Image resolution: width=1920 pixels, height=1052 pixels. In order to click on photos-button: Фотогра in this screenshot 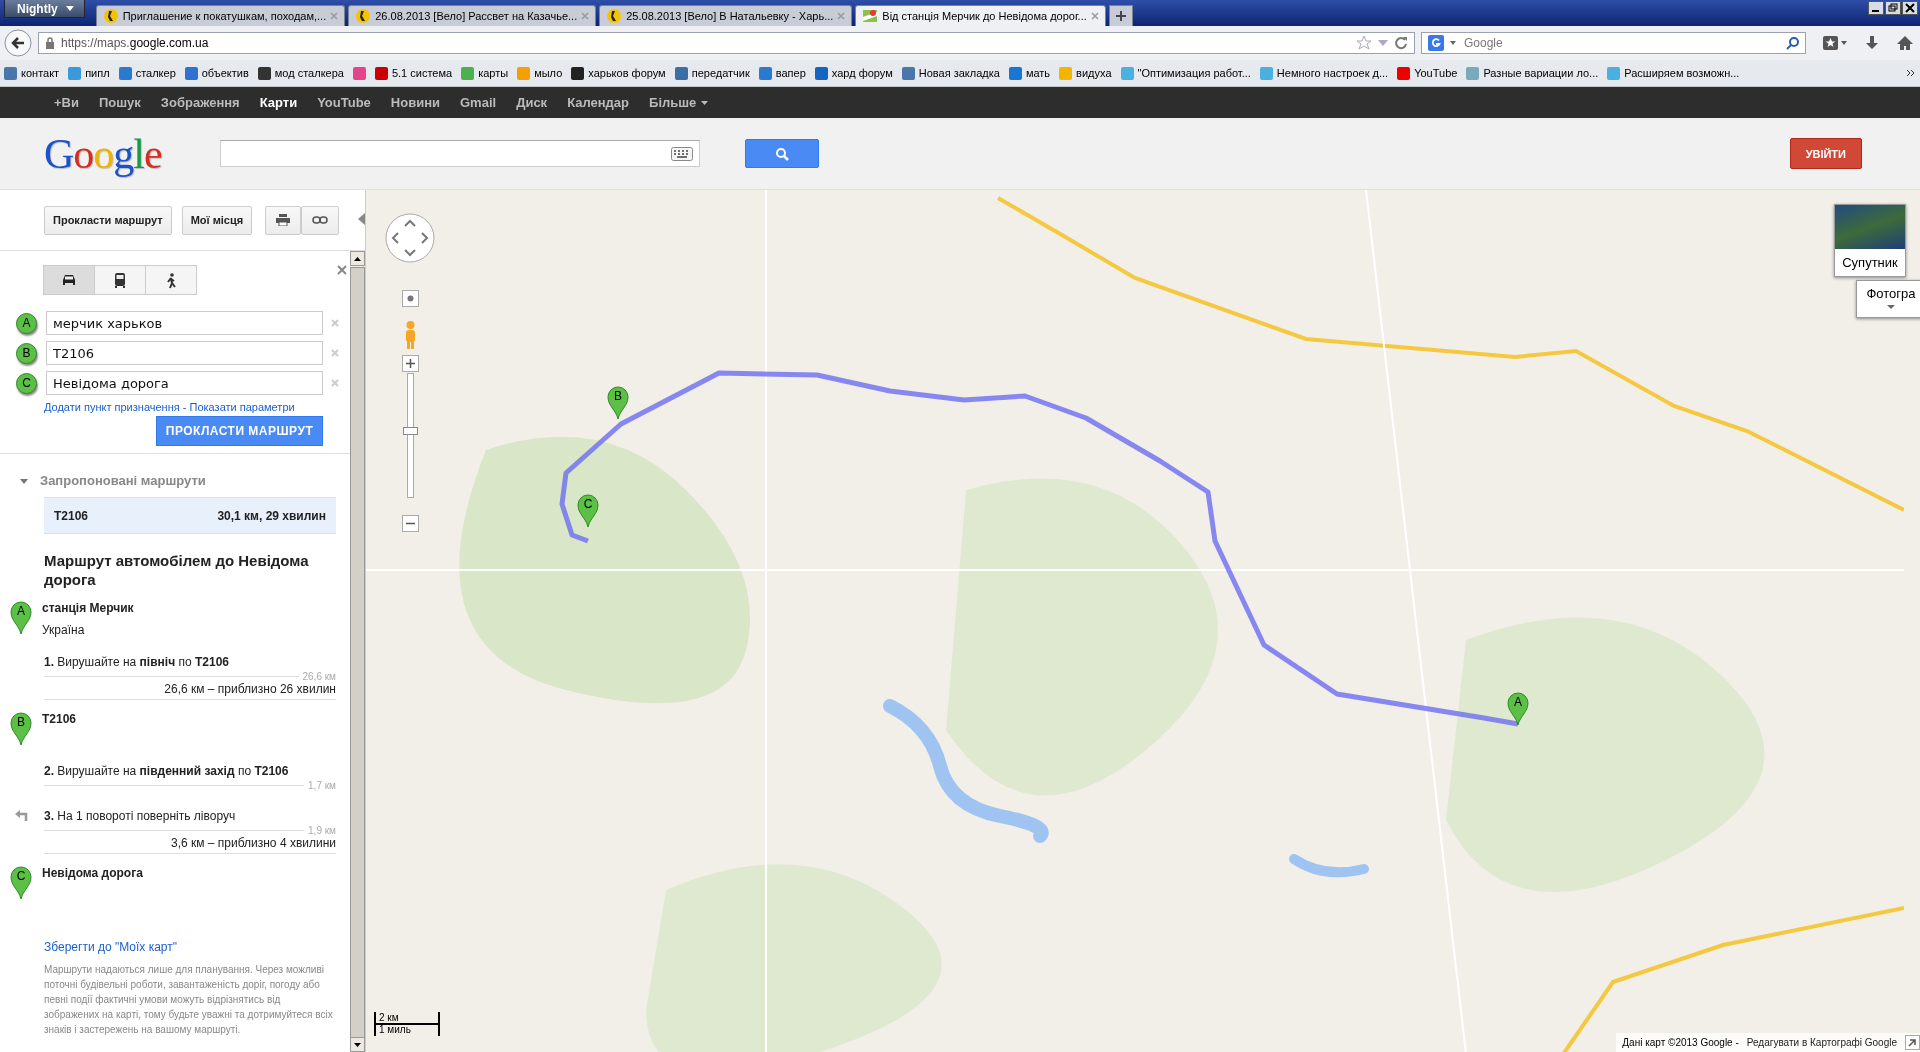, I will do `click(1888, 299)`.